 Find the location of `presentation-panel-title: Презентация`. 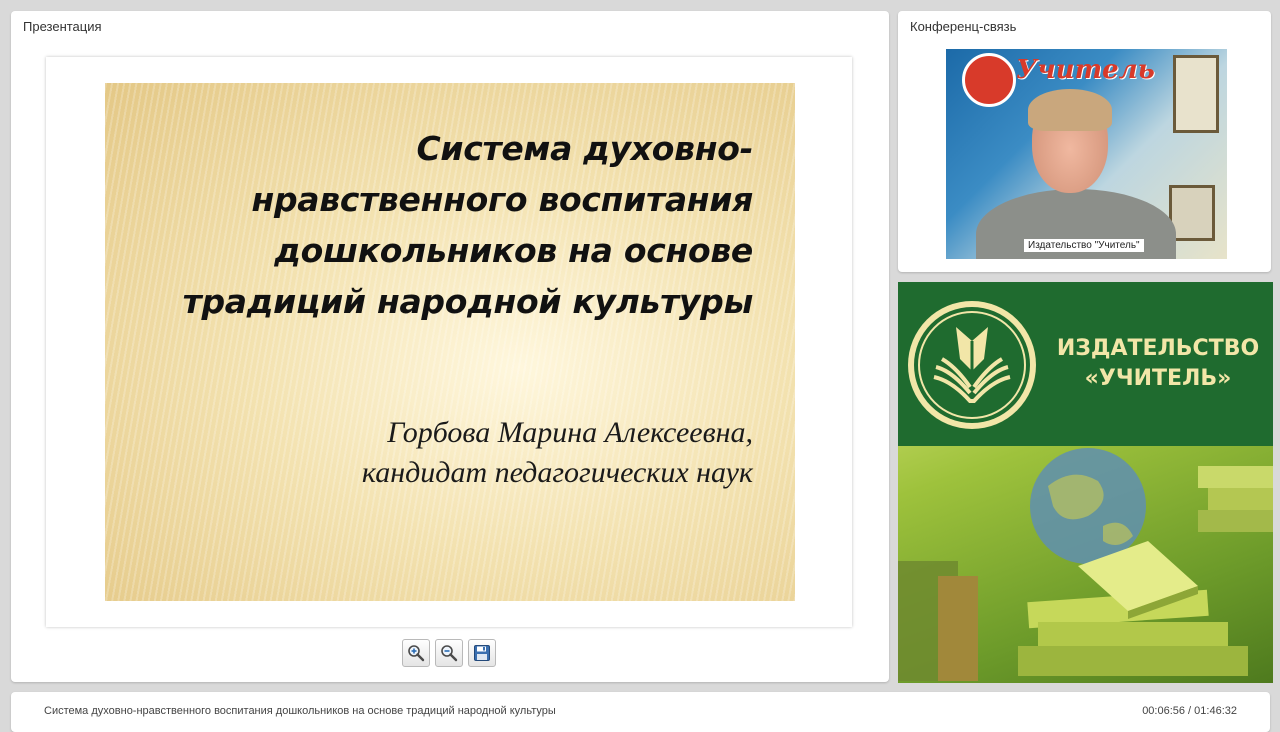

presentation-panel-title: Презентация is located at coordinates (62, 26).